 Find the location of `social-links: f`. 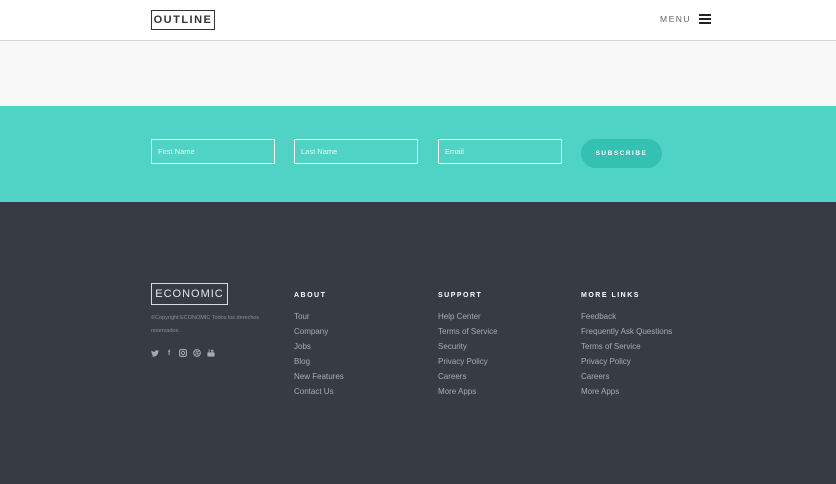

social-links: f is located at coordinates (183, 353).